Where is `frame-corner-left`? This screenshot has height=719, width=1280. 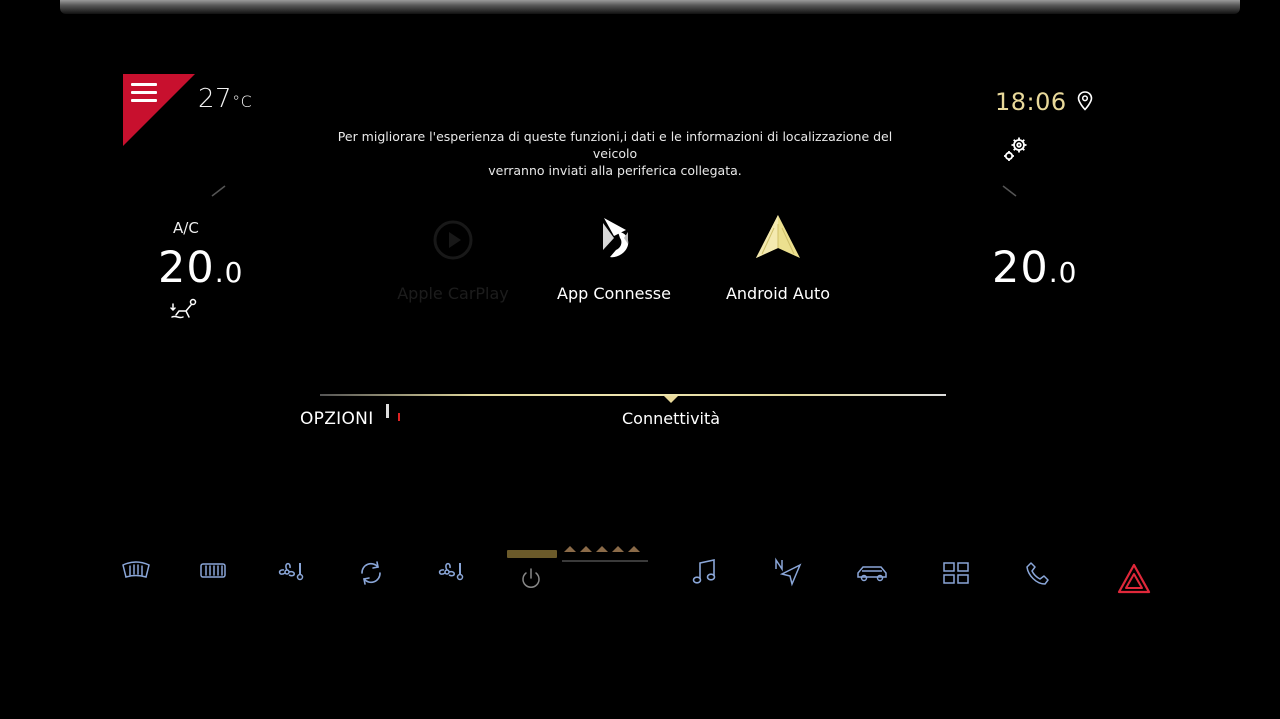 frame-corner-left is located at coordinates (218, 191).